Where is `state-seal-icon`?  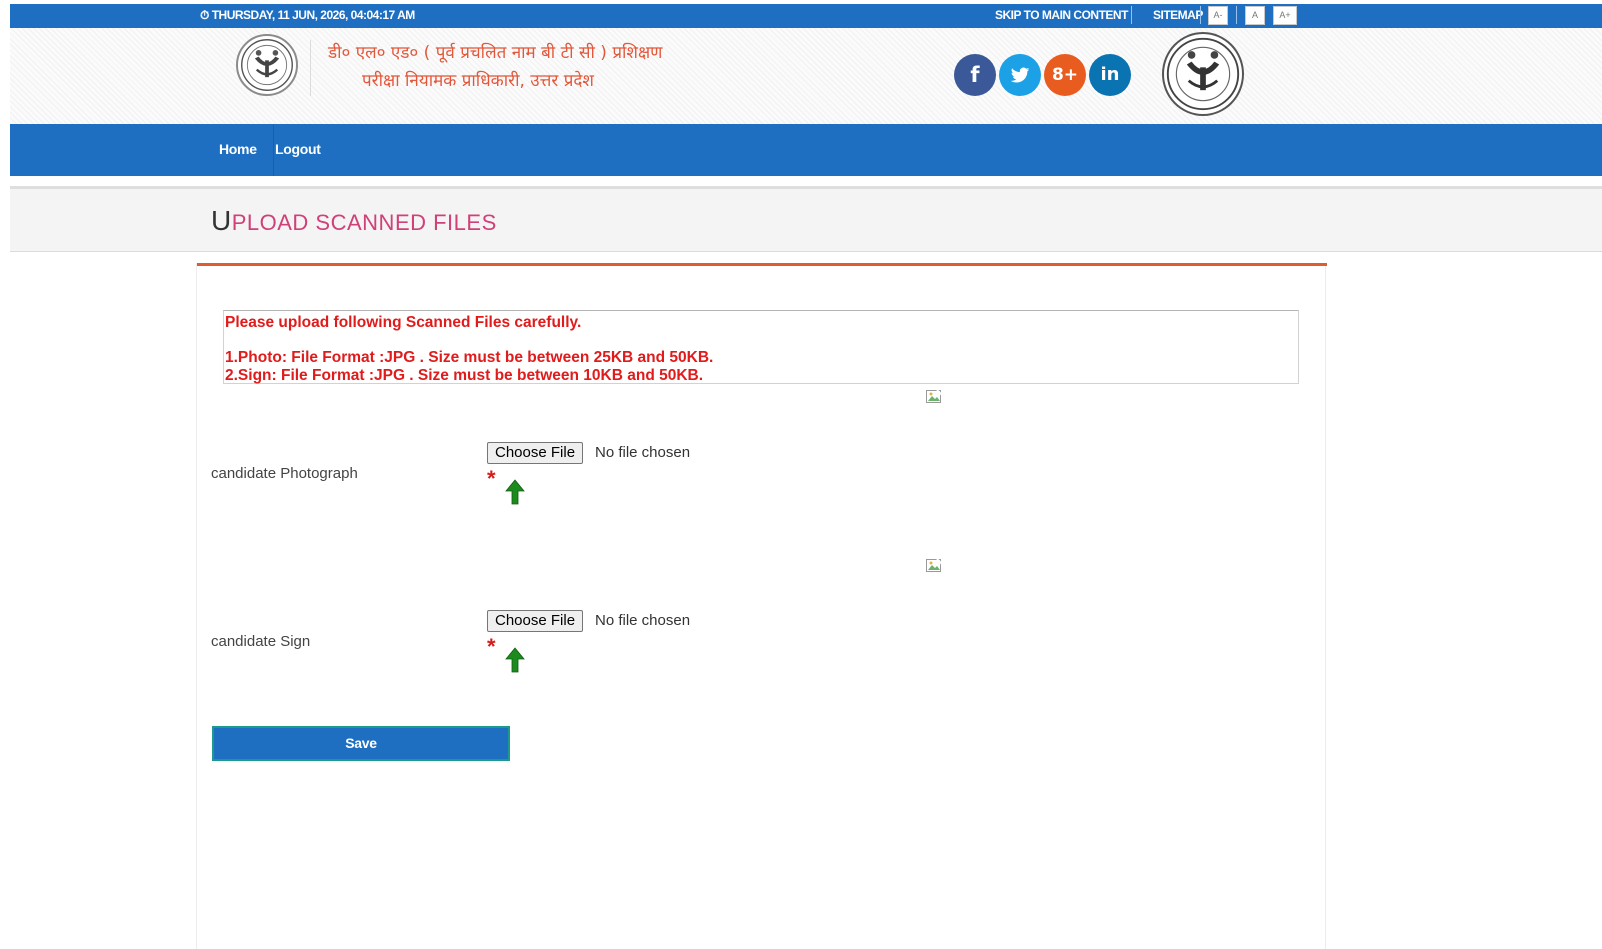
state-seal-icon is located at coordinates (1203, 74).